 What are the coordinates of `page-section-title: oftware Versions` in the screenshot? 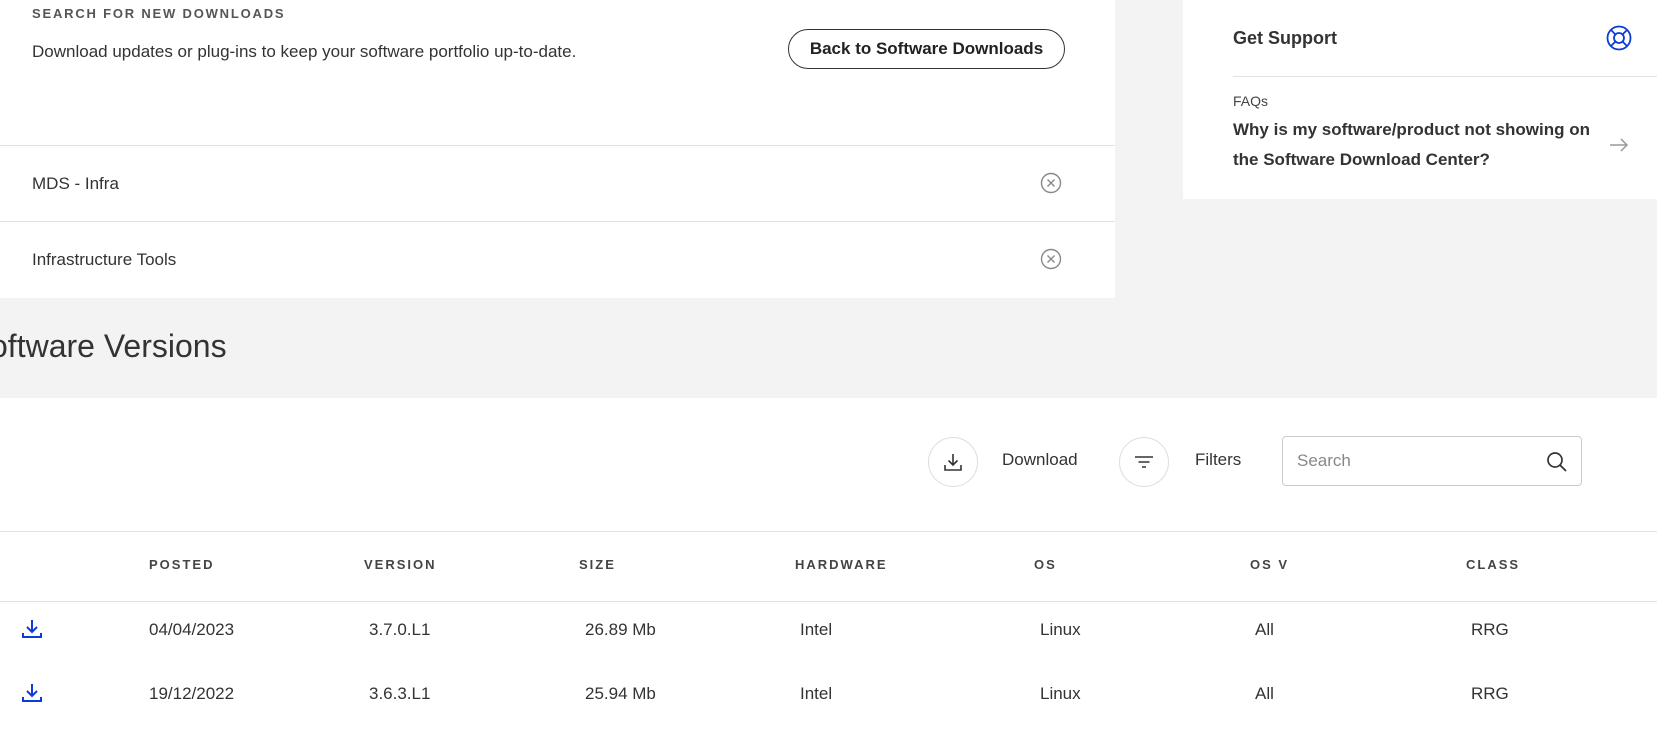 It's located at (113, 346).